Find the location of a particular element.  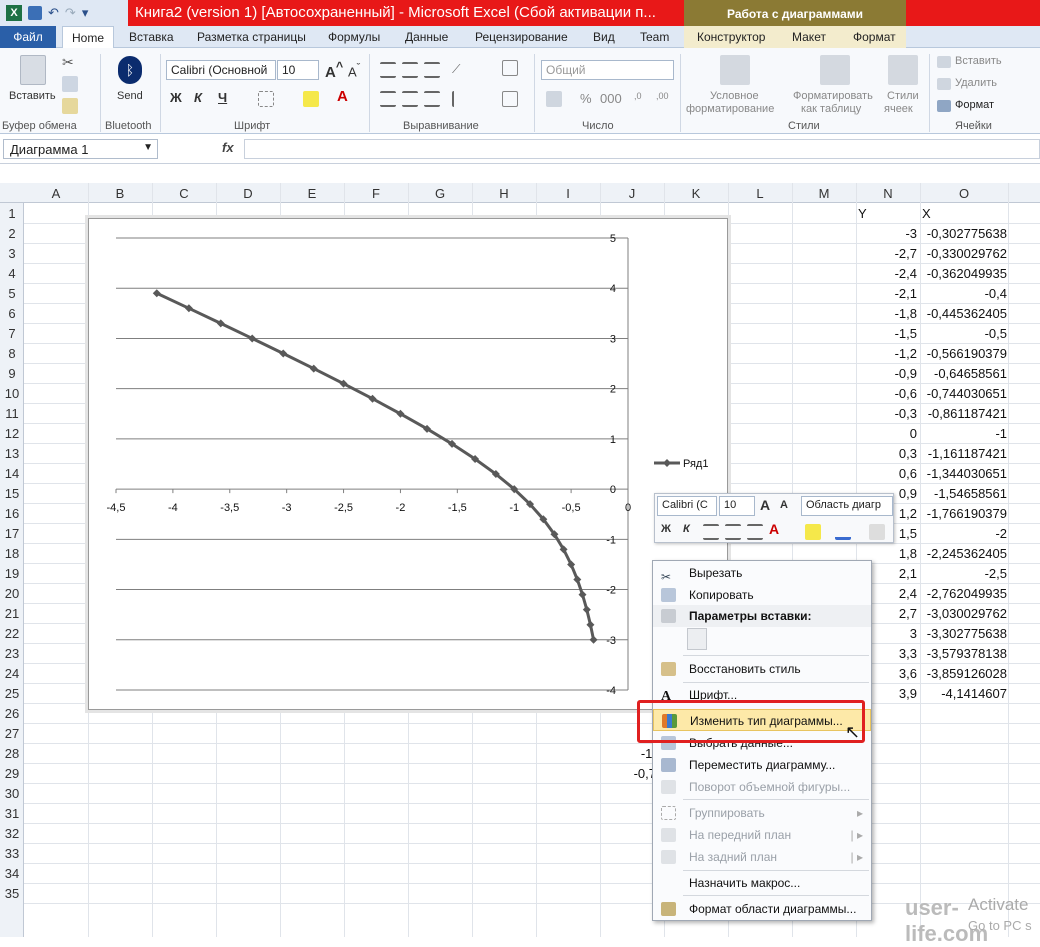

format-painter-icon is located at coordinates (70, 106).